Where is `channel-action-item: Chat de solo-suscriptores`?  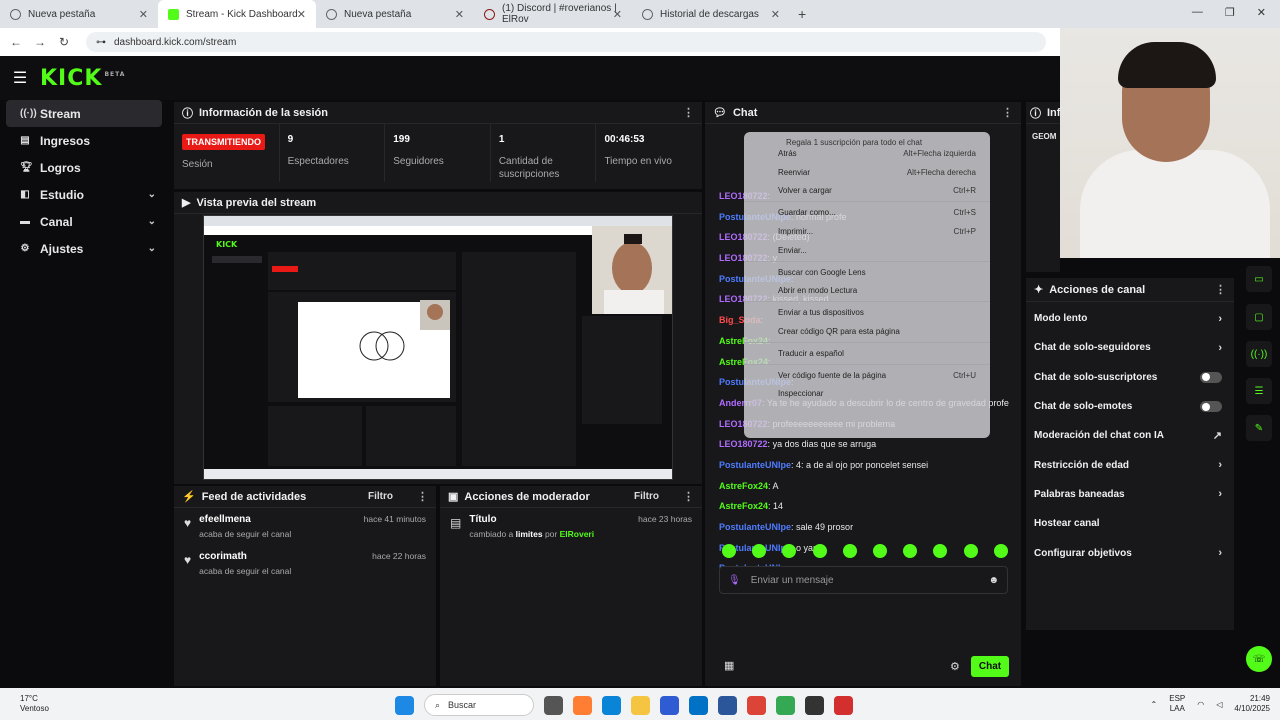 channel-action-item: Chat de solo-suscriptores is located at coordinates (1130, 377).